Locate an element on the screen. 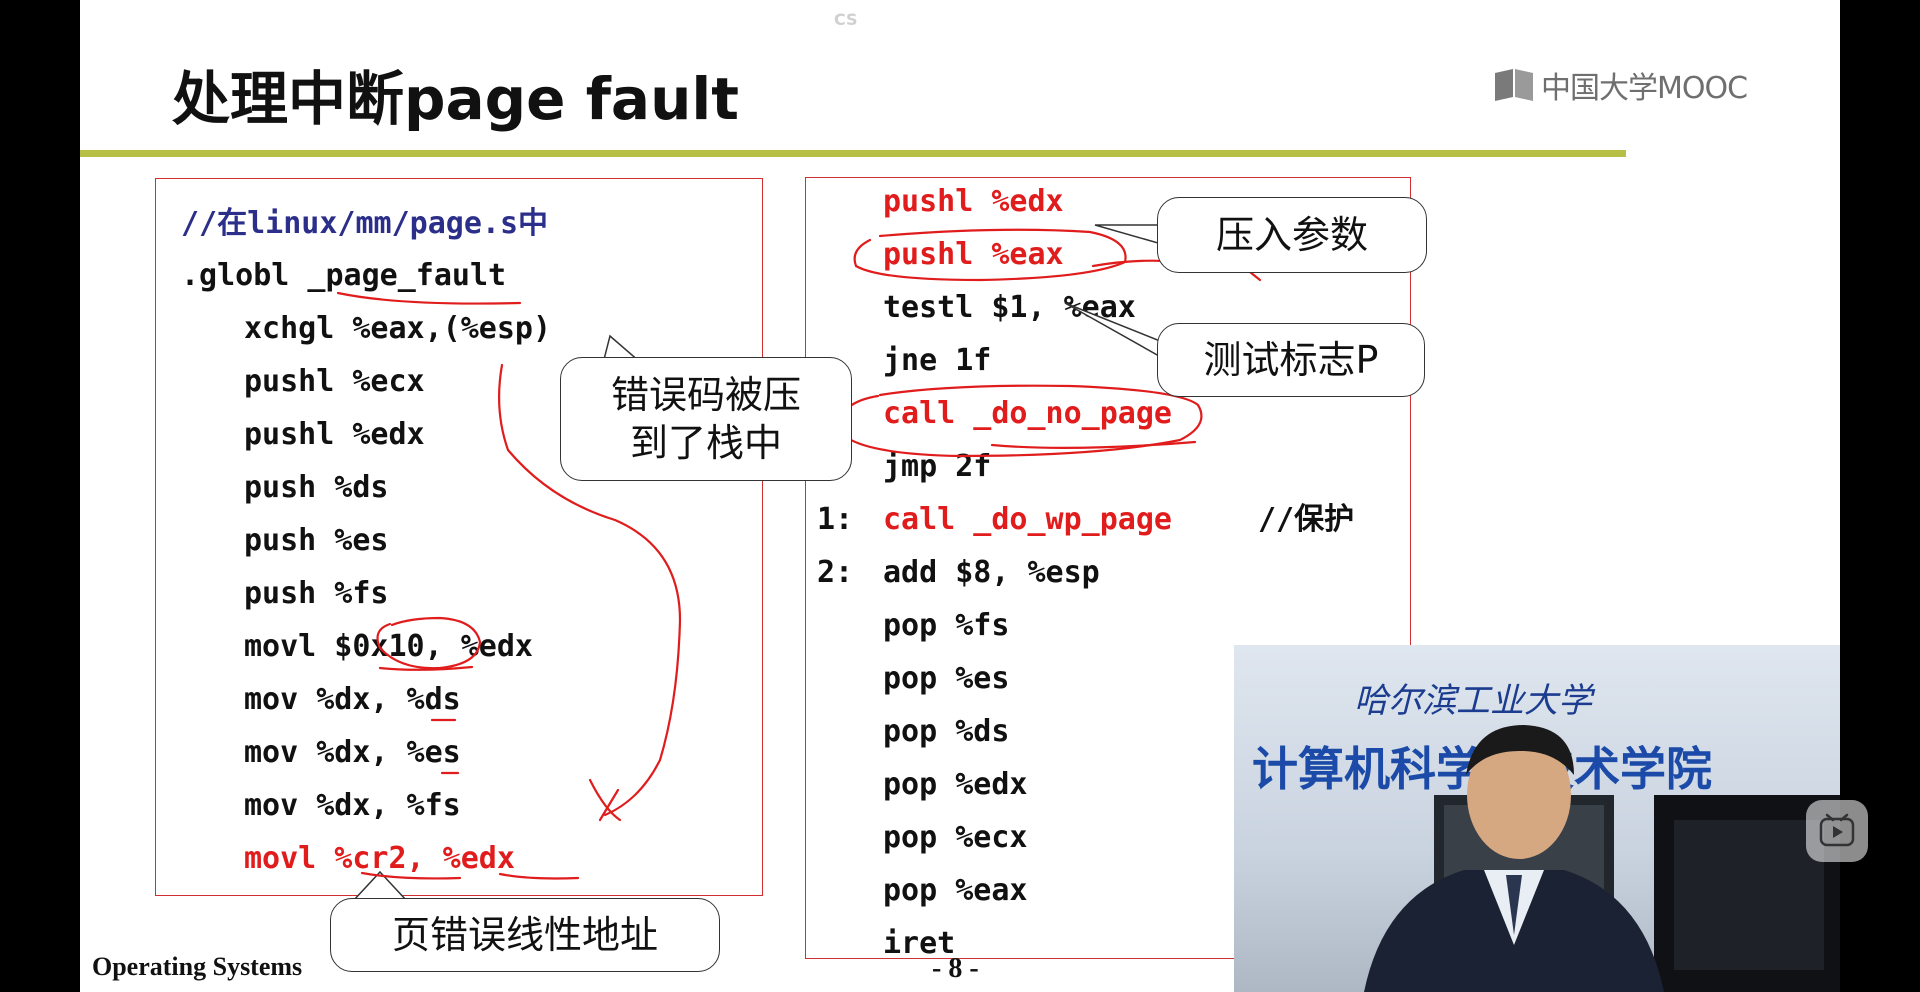 Image resolution: width=1920 pixels, height=992 pixels. code-line: jmp 2f is located at coordinates (937, 466).